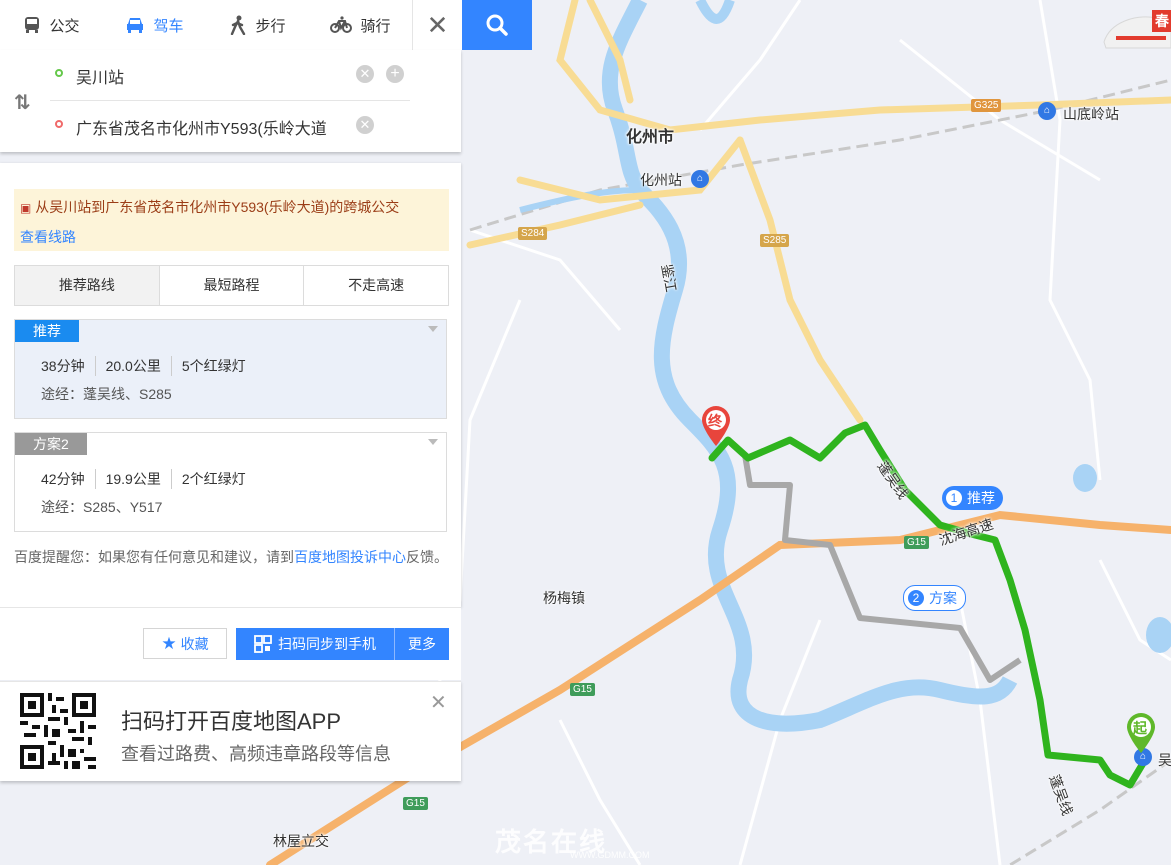  Describe the element at coordinates (1091, 114) in the screenshot. I see `map-label-shandiling-station: 山底岭站` at that location.